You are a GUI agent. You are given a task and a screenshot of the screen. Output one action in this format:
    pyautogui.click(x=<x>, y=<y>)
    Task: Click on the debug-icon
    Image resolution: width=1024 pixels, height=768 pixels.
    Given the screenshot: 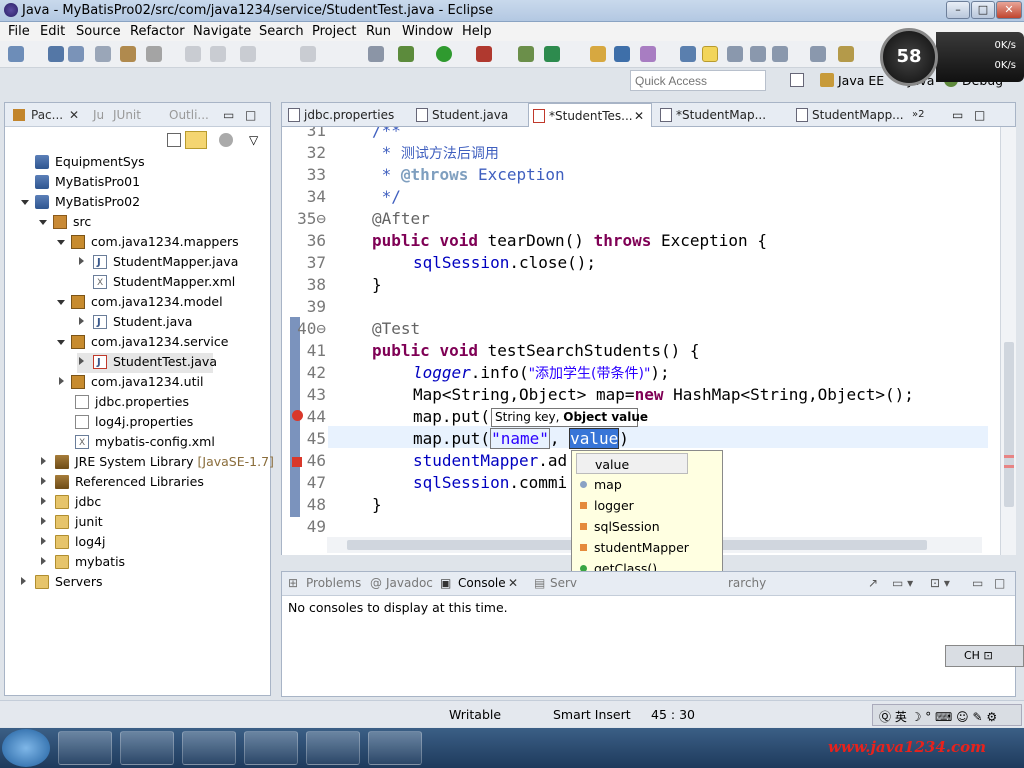 What is the action you would take?
    pyautogui.click(x=406, y=54)
    